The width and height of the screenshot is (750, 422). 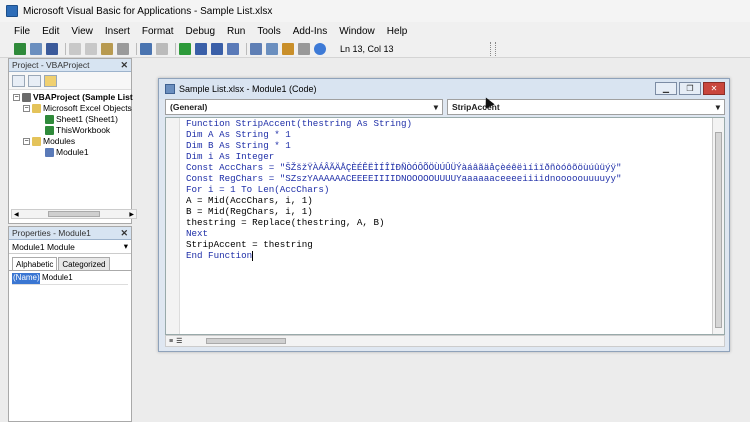 What do you see at coordinates (12, 11) in the screenshot?
I see `vba-app-icon` at bounding box center [12, 11].